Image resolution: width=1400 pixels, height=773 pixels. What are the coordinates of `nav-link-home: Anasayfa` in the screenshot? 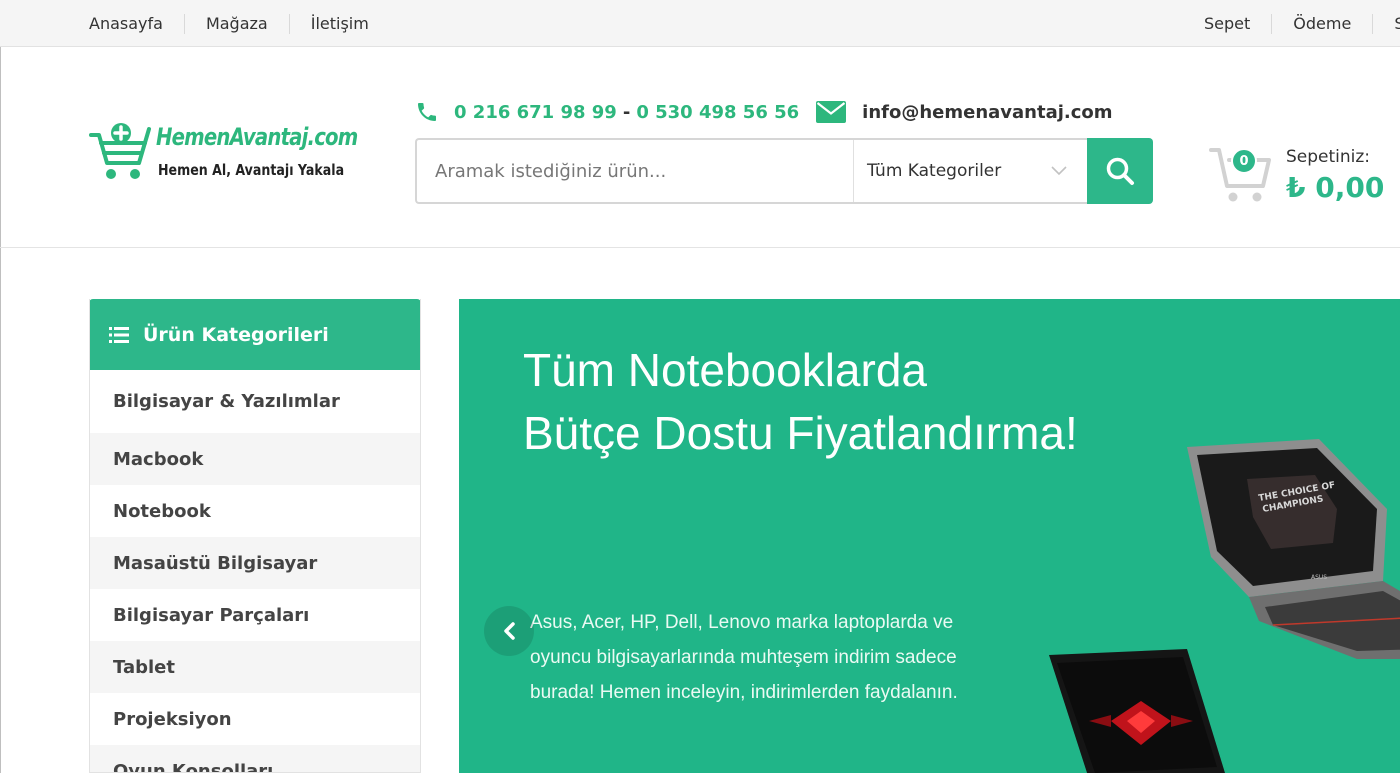 It's located at (126, 23).